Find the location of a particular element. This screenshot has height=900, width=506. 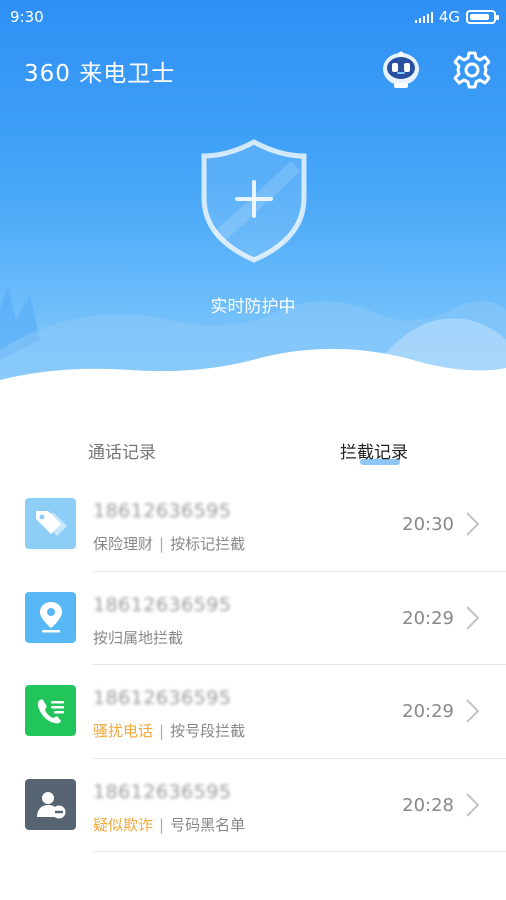

record-tag: 疑似欺诈 is located at coordinates (123, 824).